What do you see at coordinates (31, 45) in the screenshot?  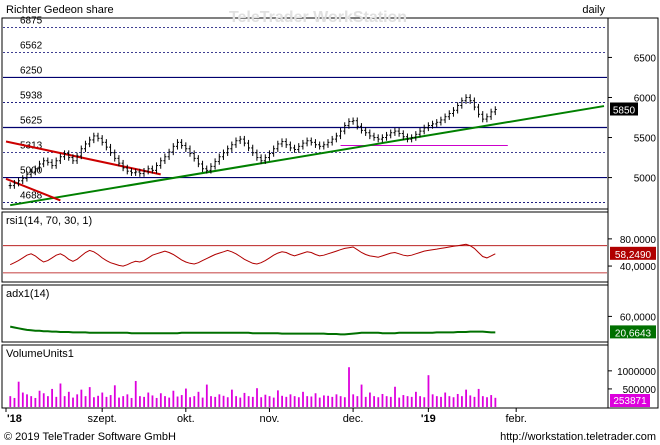 I see `level-label-6562: 6562` at bounding box center [31, 45].